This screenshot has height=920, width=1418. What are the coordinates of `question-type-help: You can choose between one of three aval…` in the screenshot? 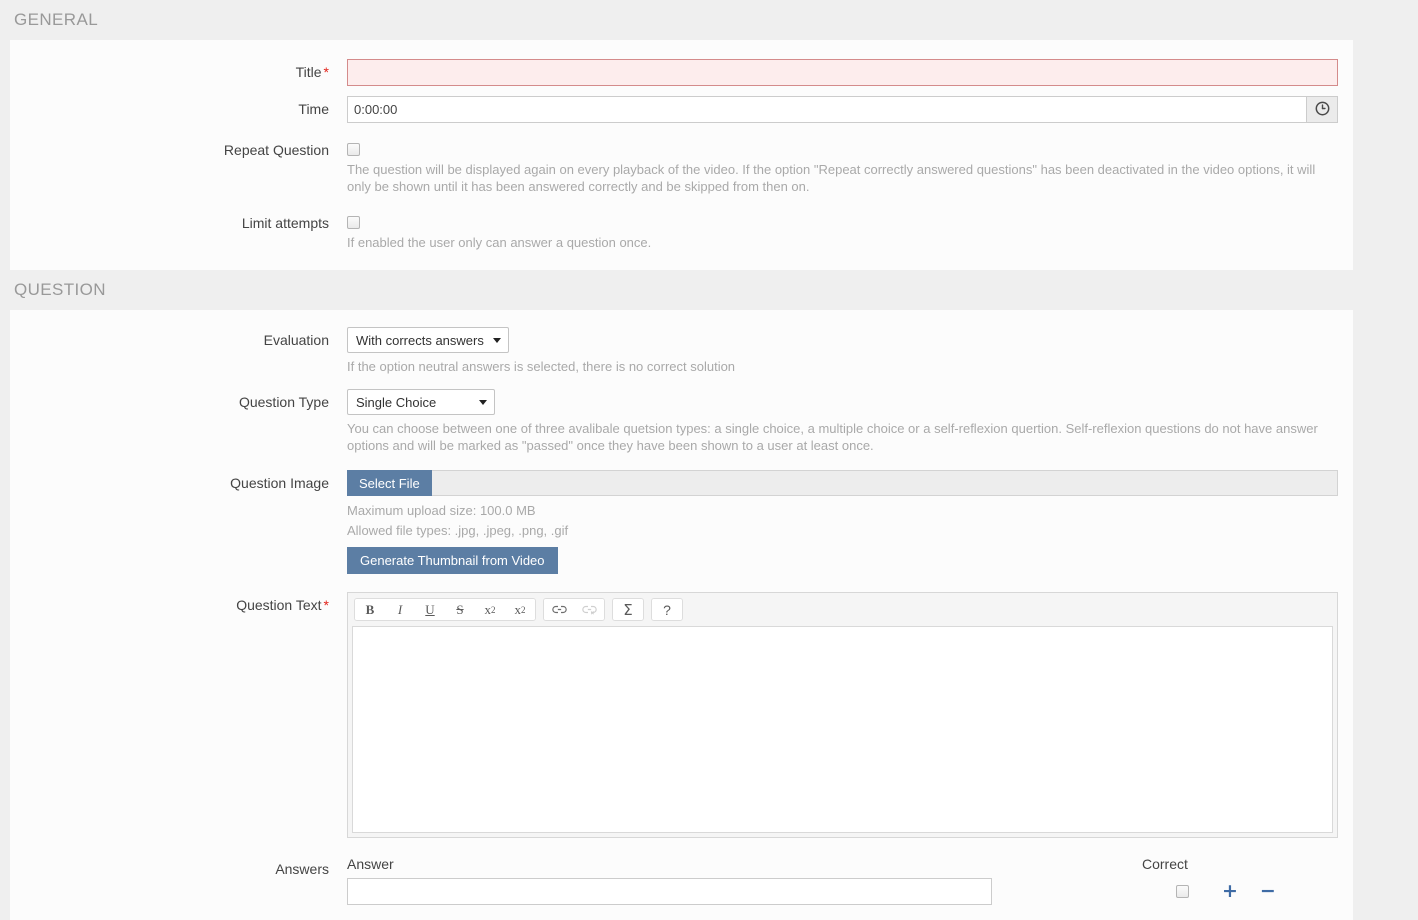 It's located at (832, 437).